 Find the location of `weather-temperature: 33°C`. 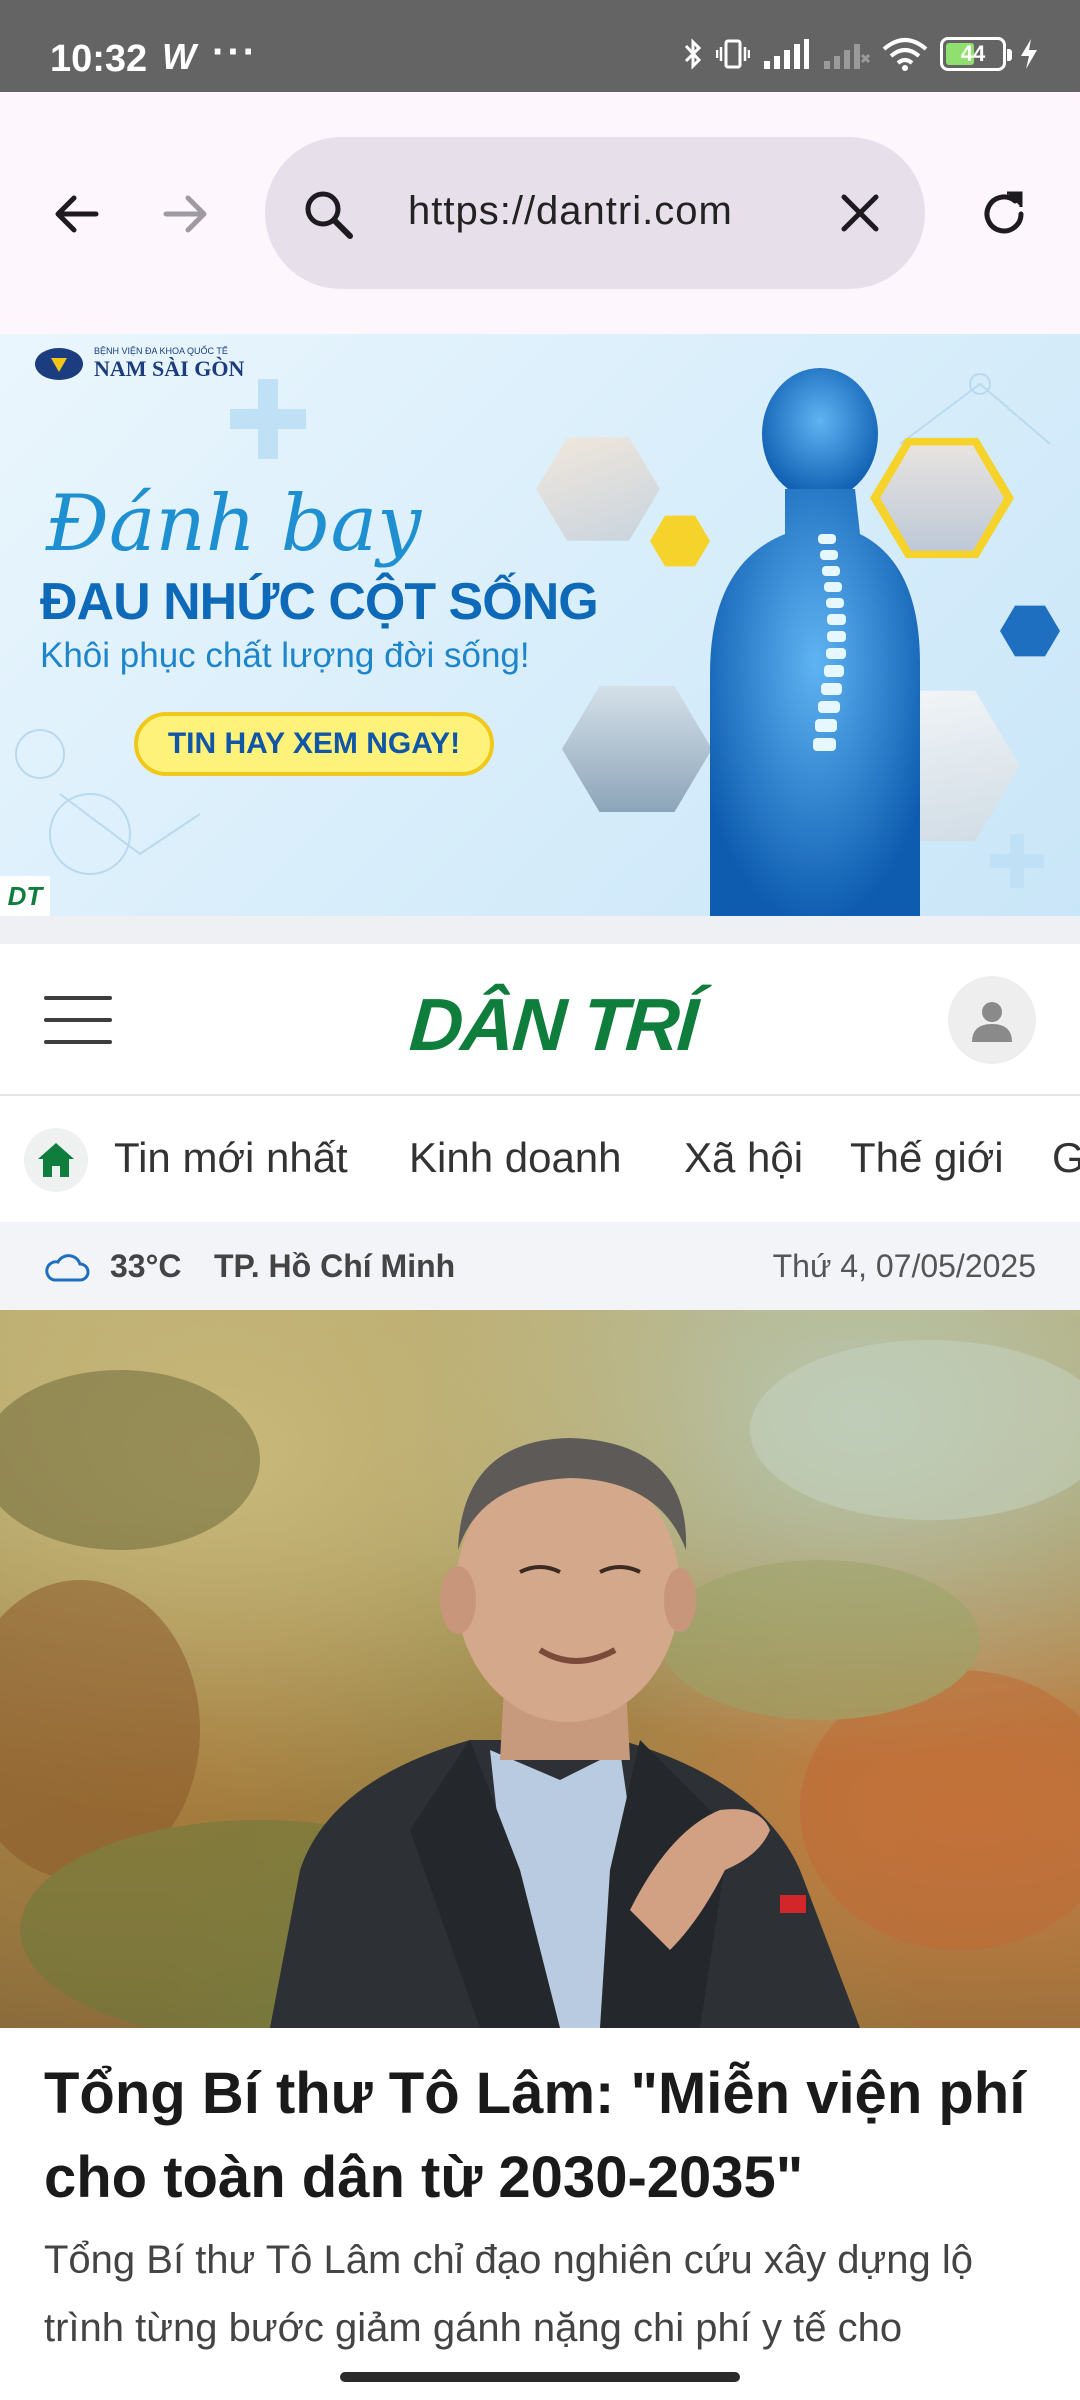

weather-temperature: 33°C is located at coordinates (146, 1266).